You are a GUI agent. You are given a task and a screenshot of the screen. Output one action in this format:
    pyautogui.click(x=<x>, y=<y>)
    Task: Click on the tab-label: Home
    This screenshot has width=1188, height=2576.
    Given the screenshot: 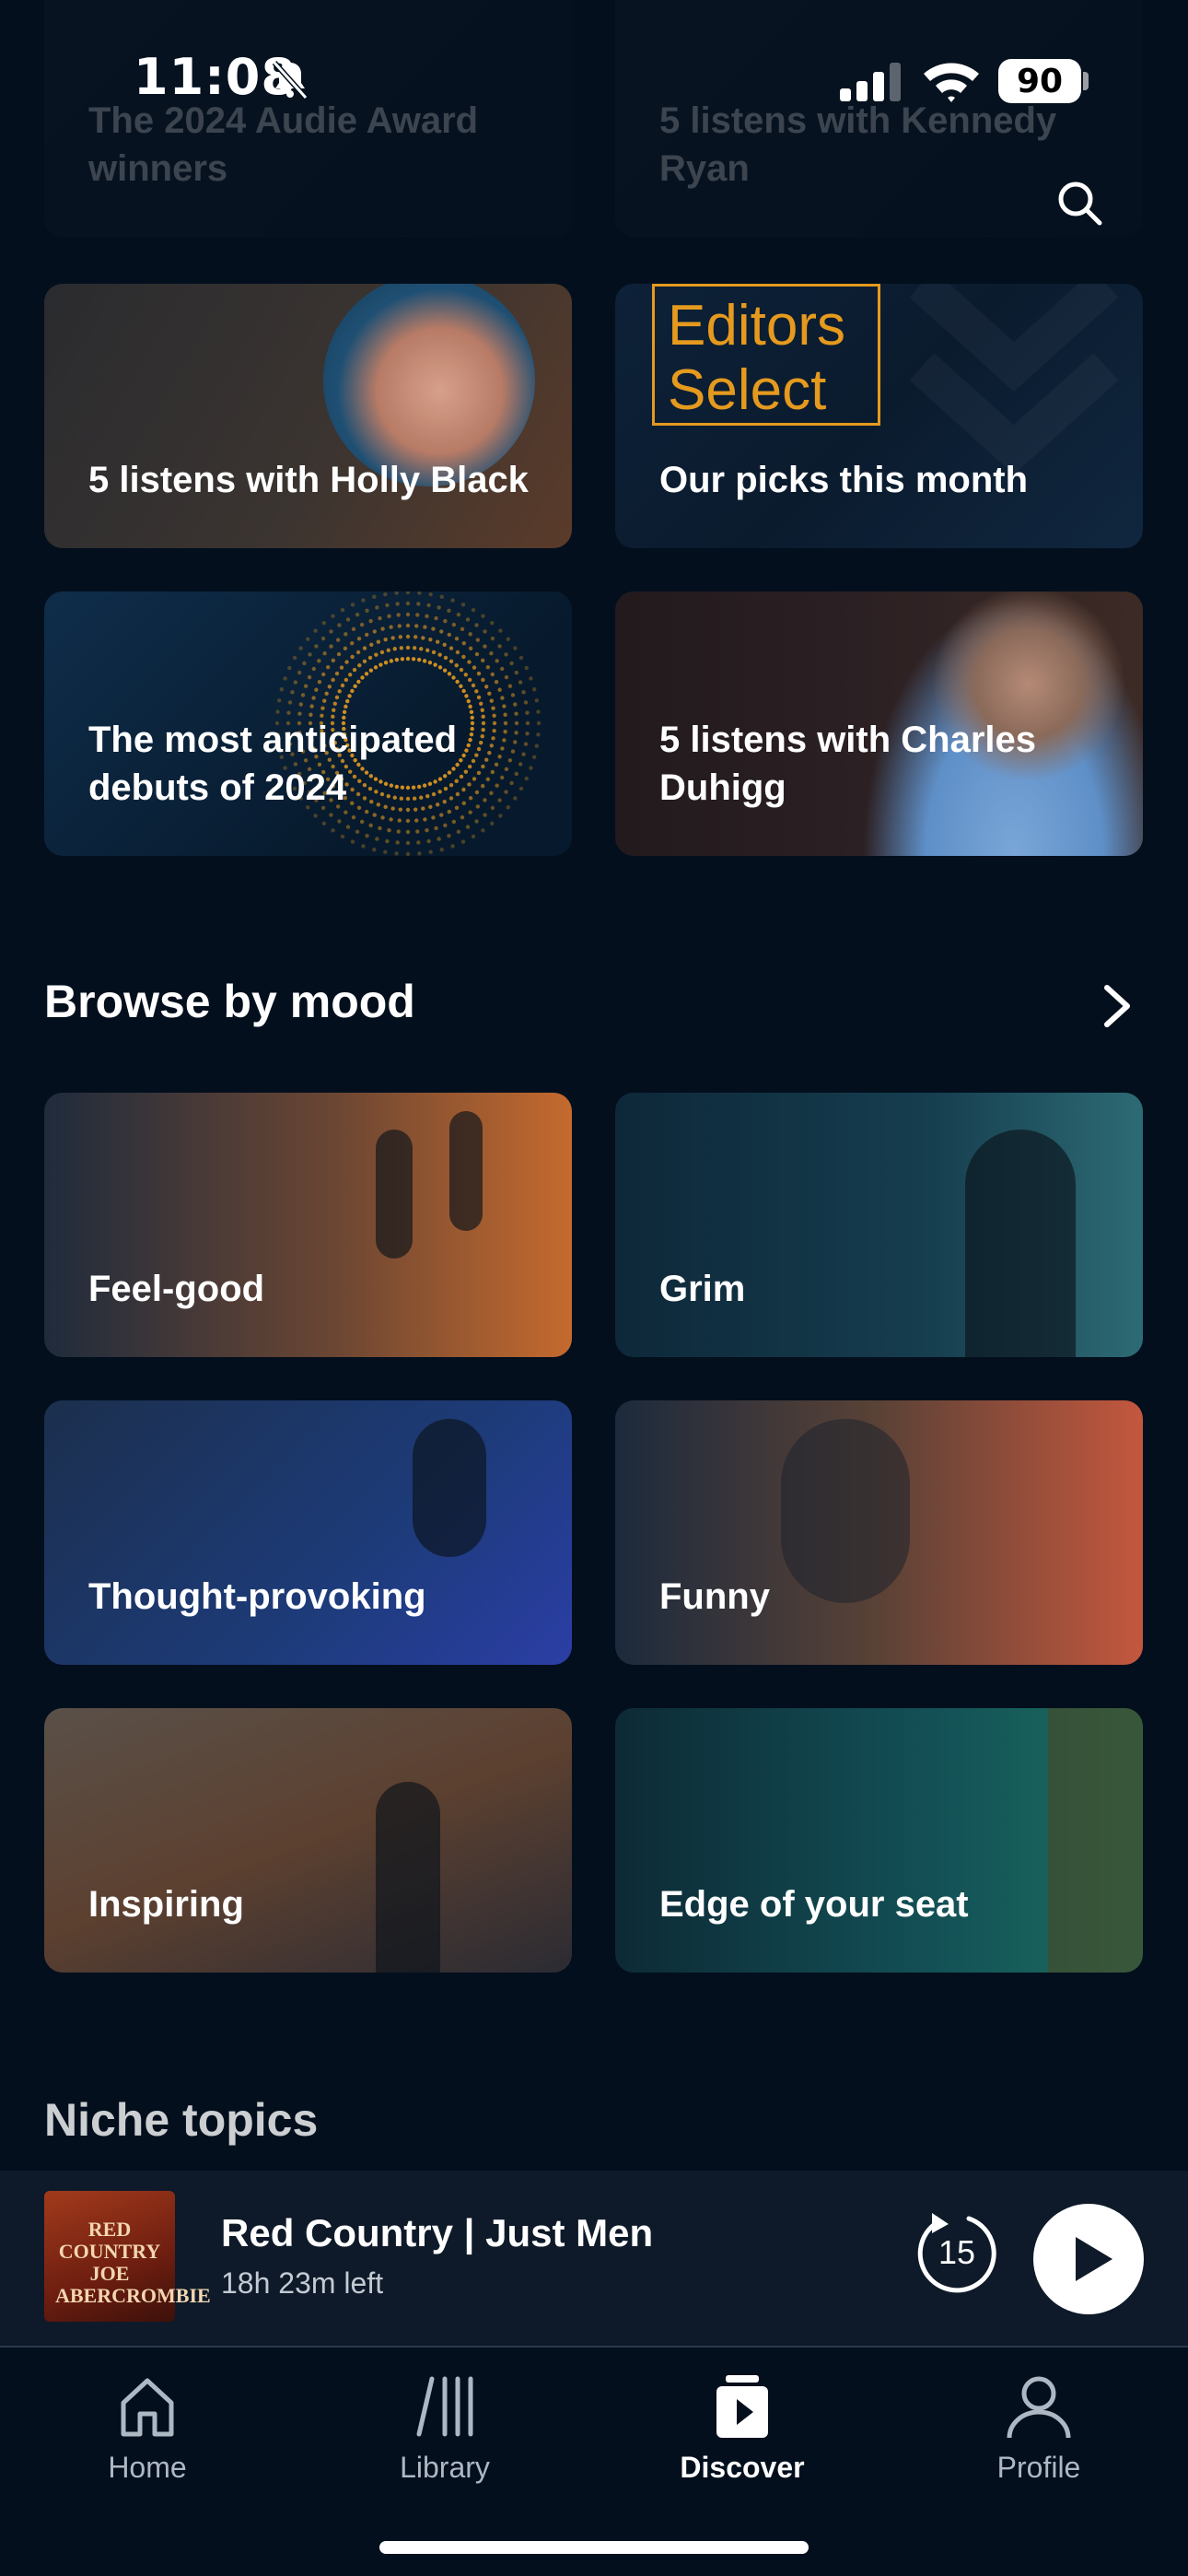 What is the action you would take?
    pyautogui.click(x=147, y=2467)
    